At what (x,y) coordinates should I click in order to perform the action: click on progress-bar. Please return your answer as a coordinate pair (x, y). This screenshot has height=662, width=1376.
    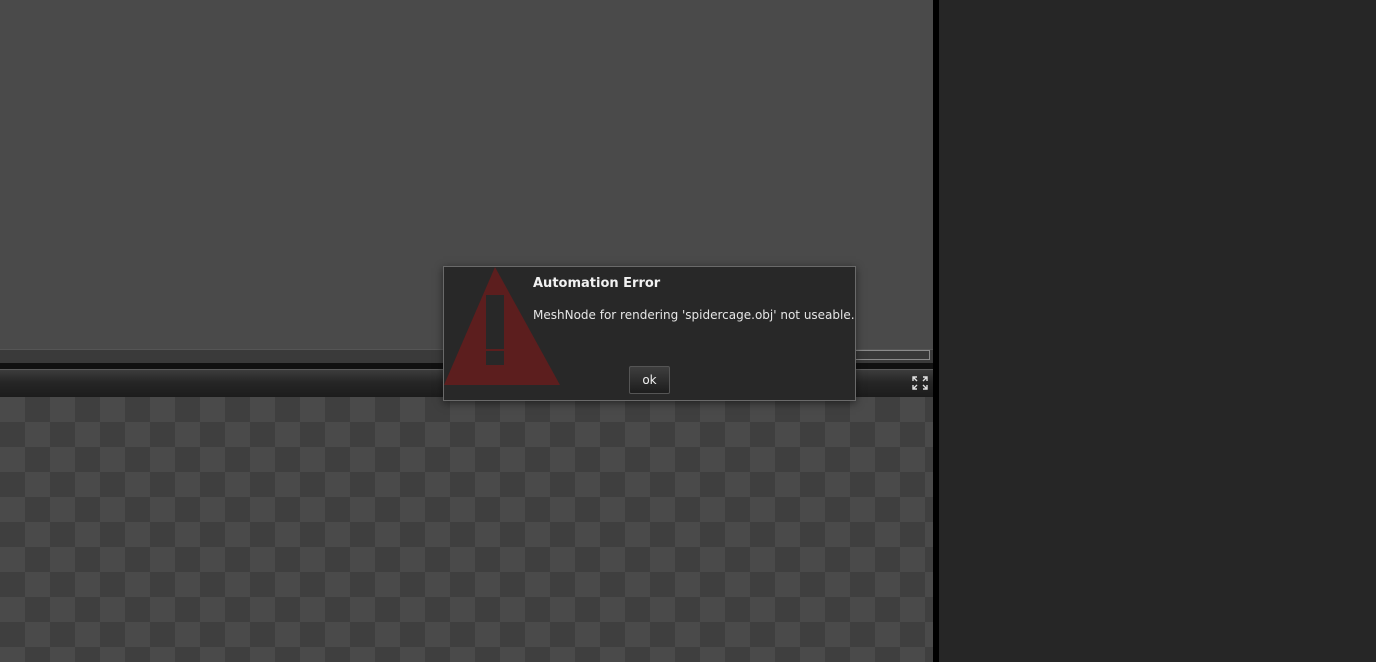
    Looking at the image, I should click on (892, 355).